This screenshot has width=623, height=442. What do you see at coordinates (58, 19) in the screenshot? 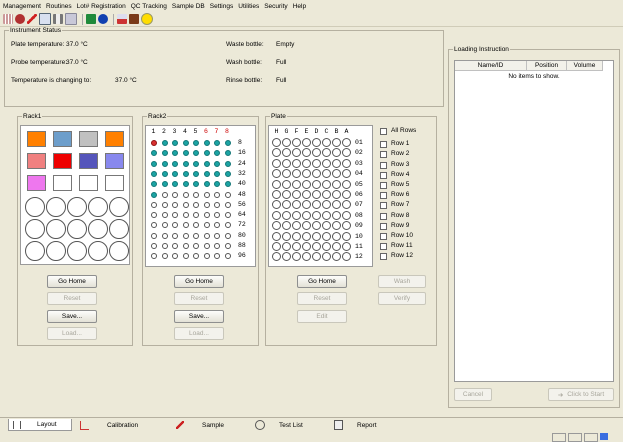
I see `tube-icon` at bounding box center [58, 19].